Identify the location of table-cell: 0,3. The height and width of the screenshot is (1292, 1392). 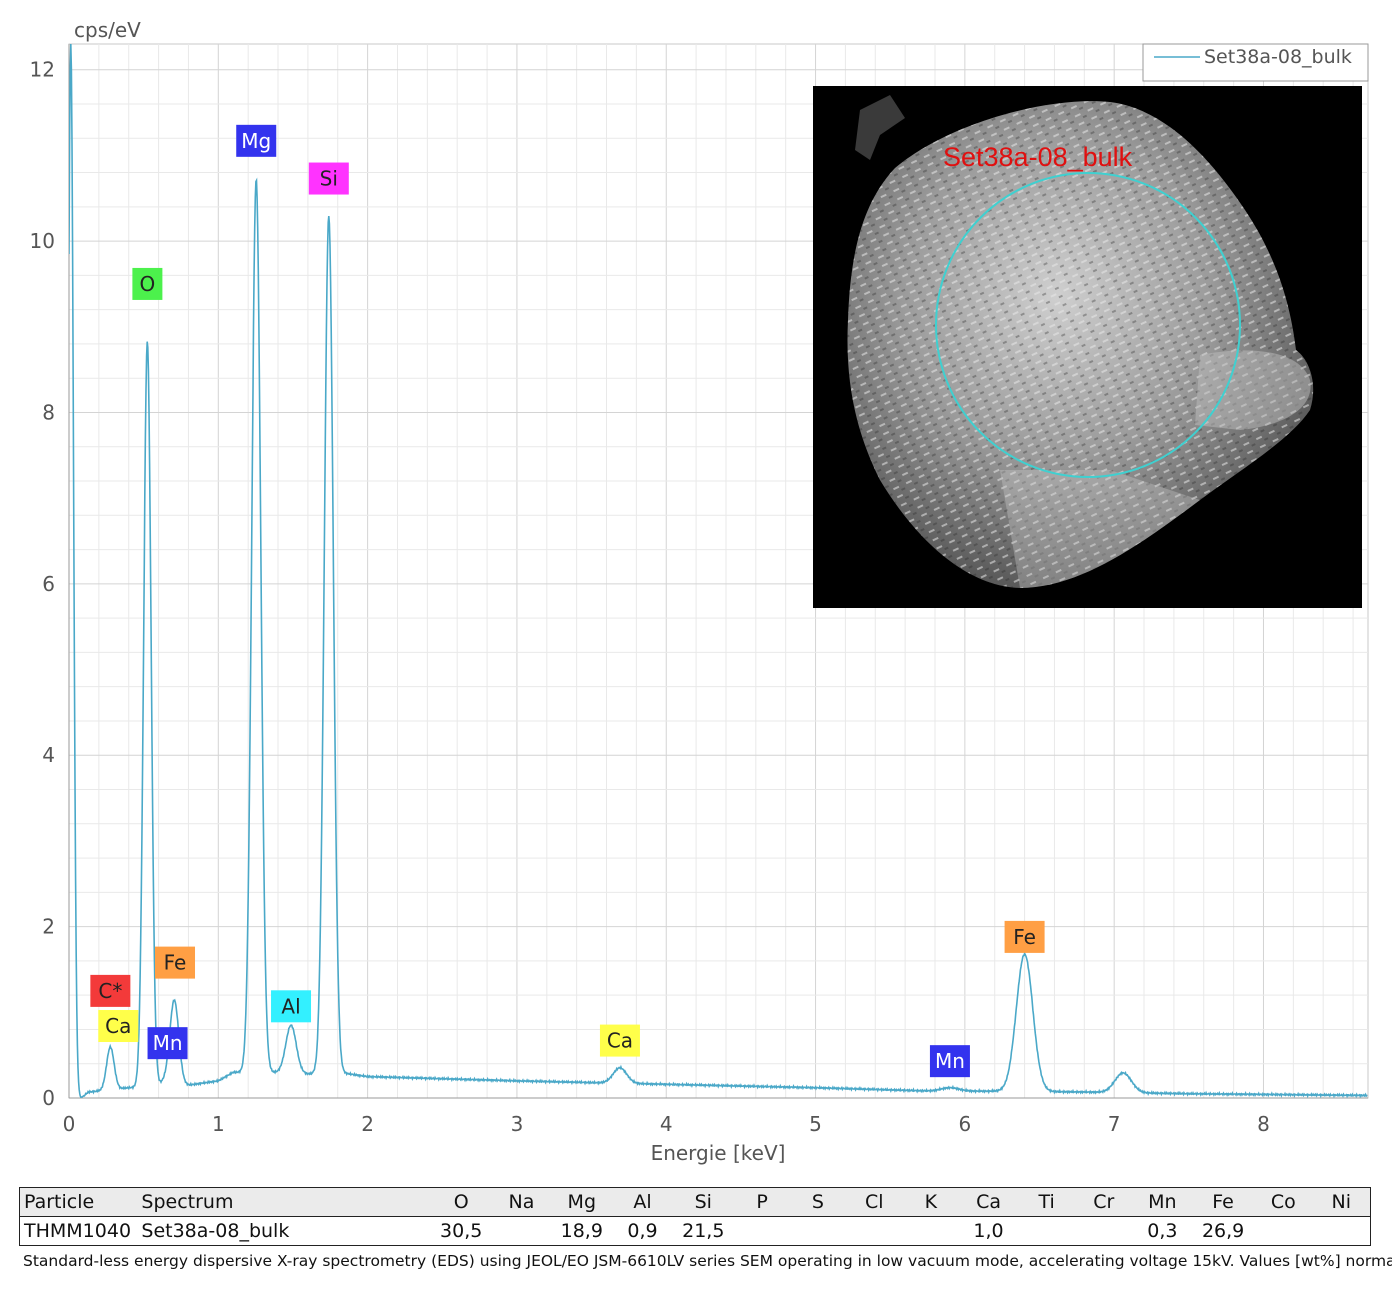
(1162, 1231).